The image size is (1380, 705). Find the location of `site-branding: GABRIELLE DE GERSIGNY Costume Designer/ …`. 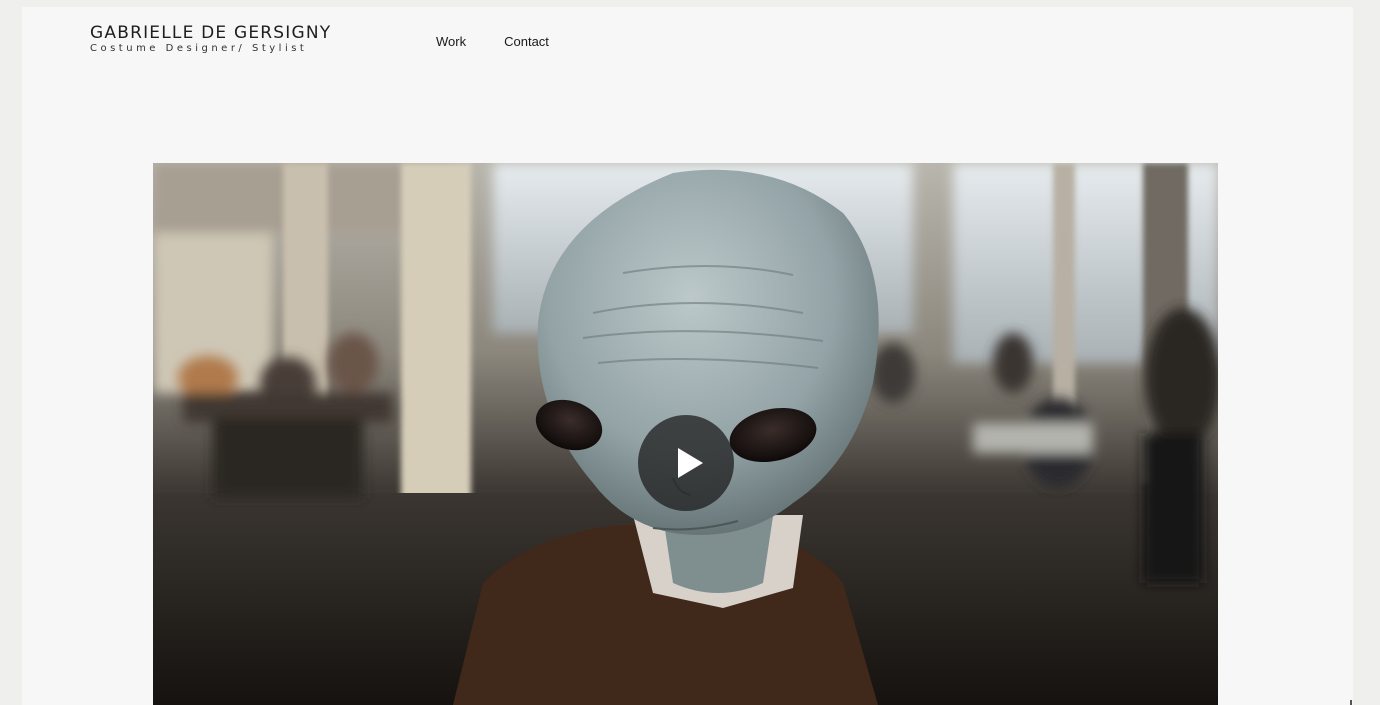

site-branding: GABRIELLE DE GERSIGNY Costume Designer/ … is located at coordinates (210, 39).